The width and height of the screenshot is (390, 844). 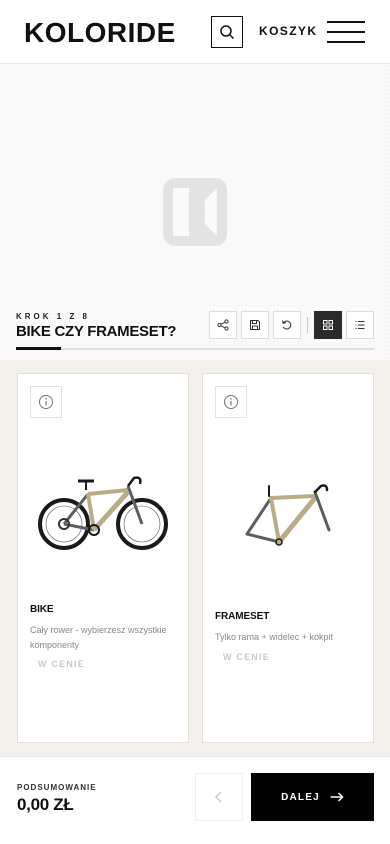 I want to click on search-icon, so click(x=227, y=32).